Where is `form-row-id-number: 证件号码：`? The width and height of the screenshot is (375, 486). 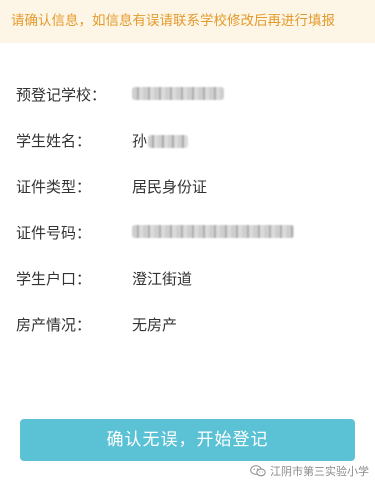 form-row-id-number: 证件号码： is located at coordinates (187, 231).